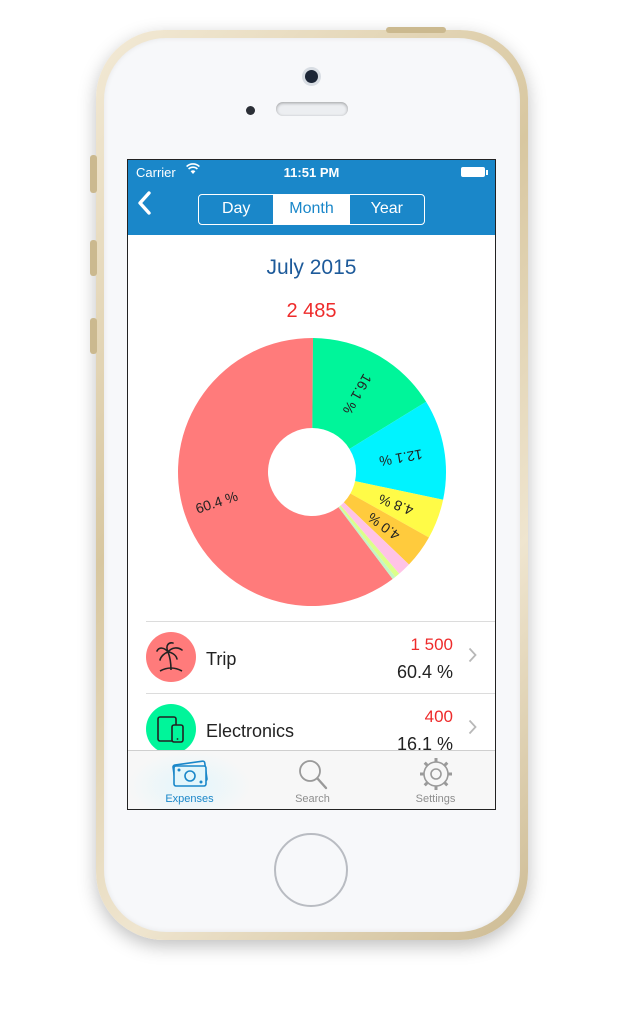  What do you see at coordinates (416, 30) in the screenshot?
I see `power-button` at bounding box center [416, 30].